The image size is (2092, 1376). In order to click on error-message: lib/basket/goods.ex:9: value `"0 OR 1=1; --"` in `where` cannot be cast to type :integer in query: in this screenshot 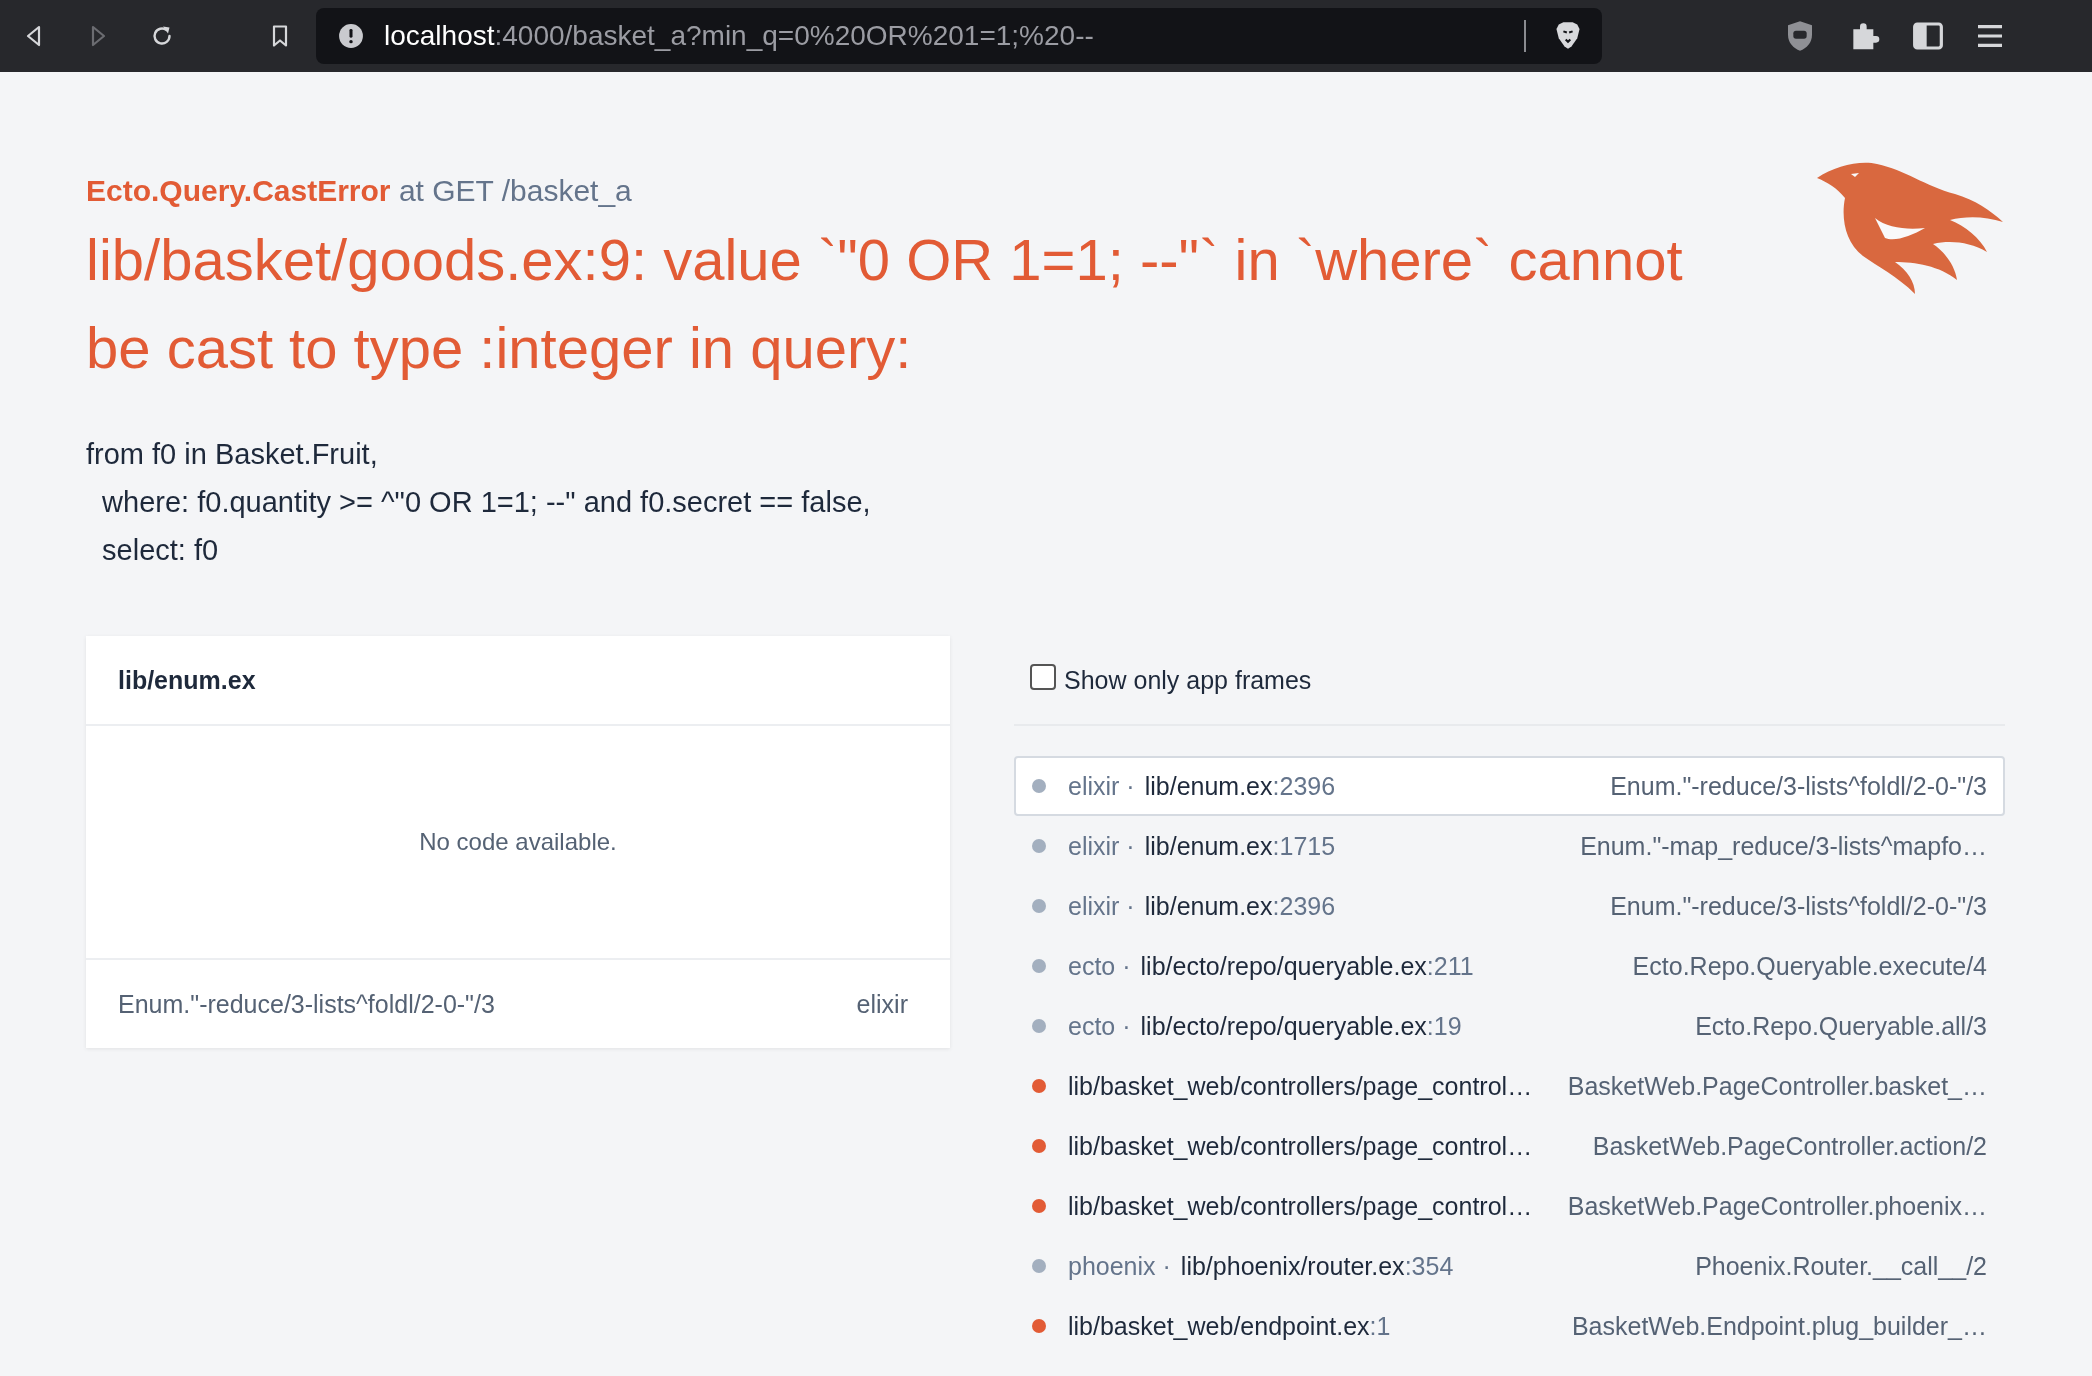, I will do `click(885, 304)`.